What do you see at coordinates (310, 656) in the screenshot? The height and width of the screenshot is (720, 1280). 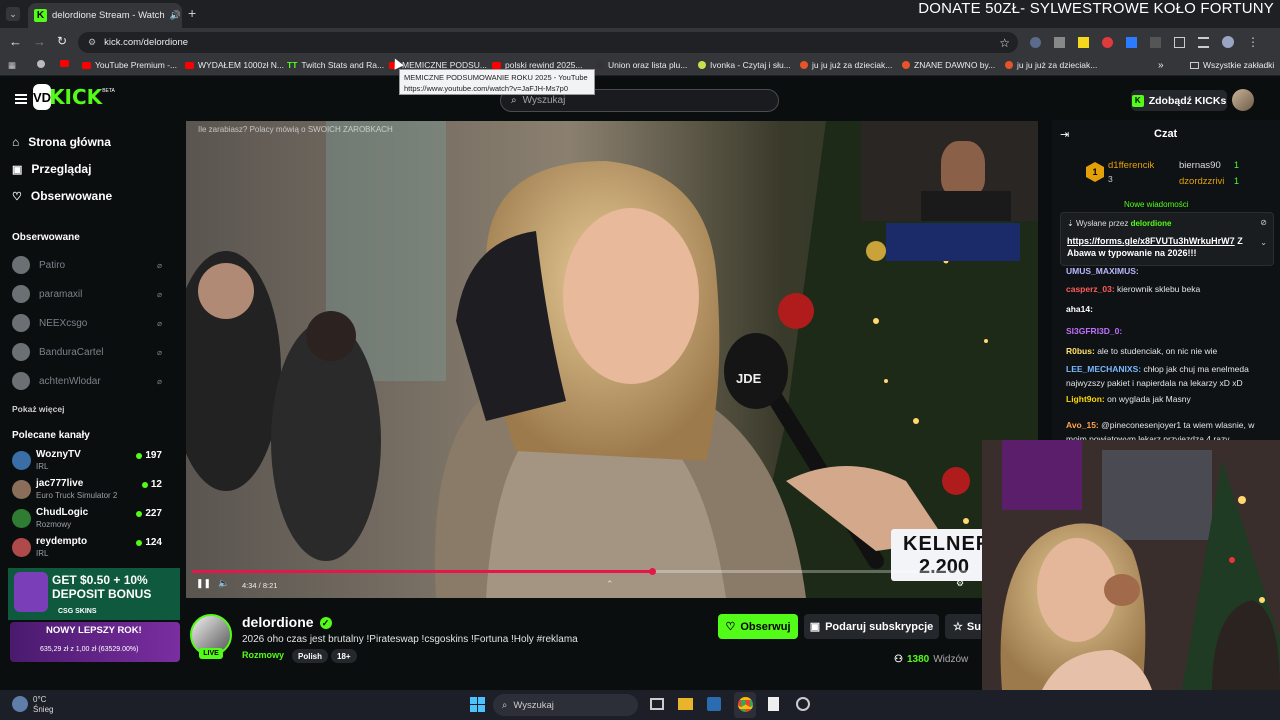 I see `tag-language: Polish` at bounding box center [310, 656].